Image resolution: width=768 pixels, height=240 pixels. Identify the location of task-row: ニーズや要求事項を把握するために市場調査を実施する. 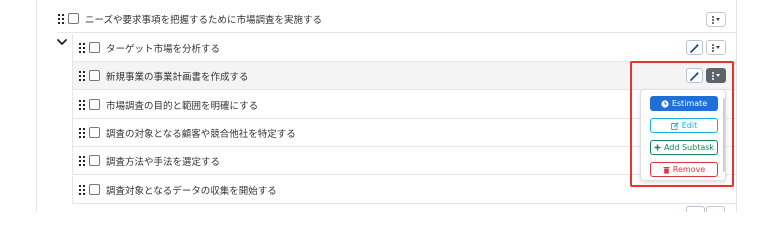
(397, 19).